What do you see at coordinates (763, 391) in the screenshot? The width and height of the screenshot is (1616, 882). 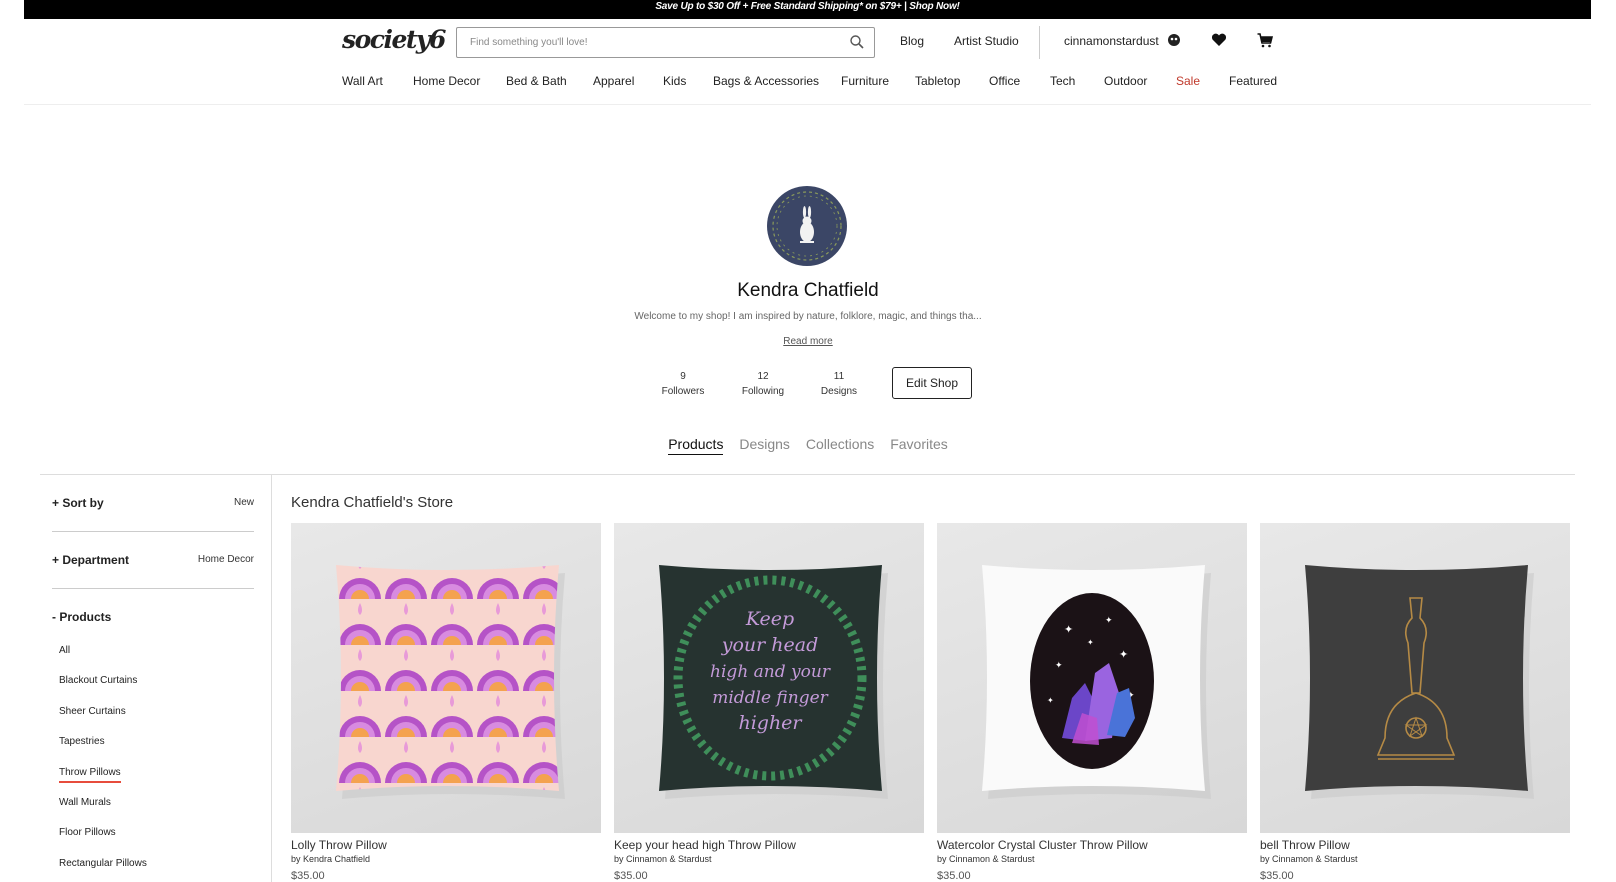 I see `stat-label: Following` at bounding box center [763, 391].